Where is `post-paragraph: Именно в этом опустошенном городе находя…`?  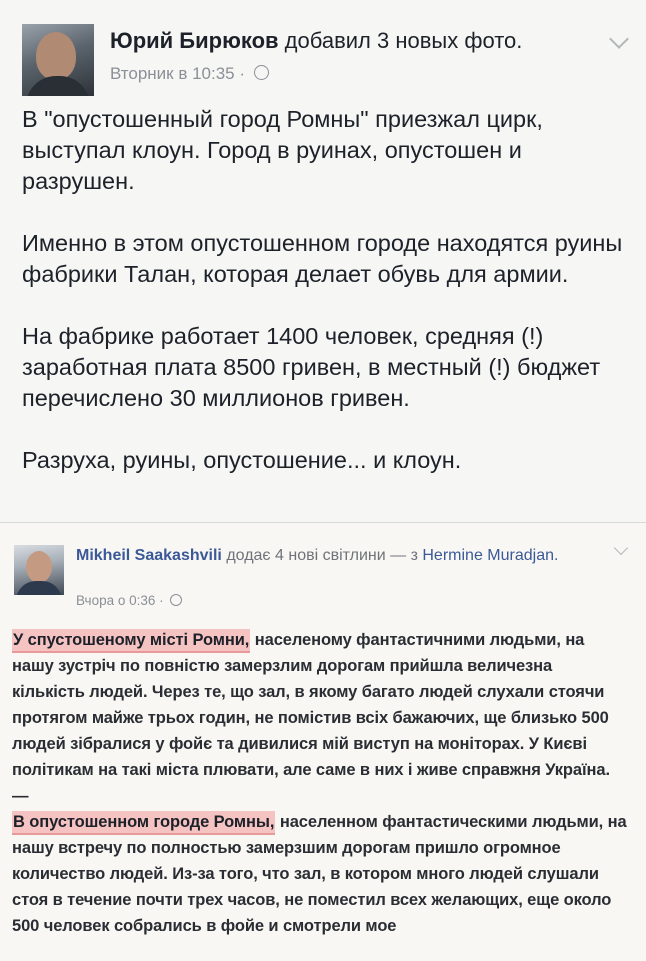 post-paragraph: Именно в этом опустошенном городе находя… is located at coordinates (322, 258).